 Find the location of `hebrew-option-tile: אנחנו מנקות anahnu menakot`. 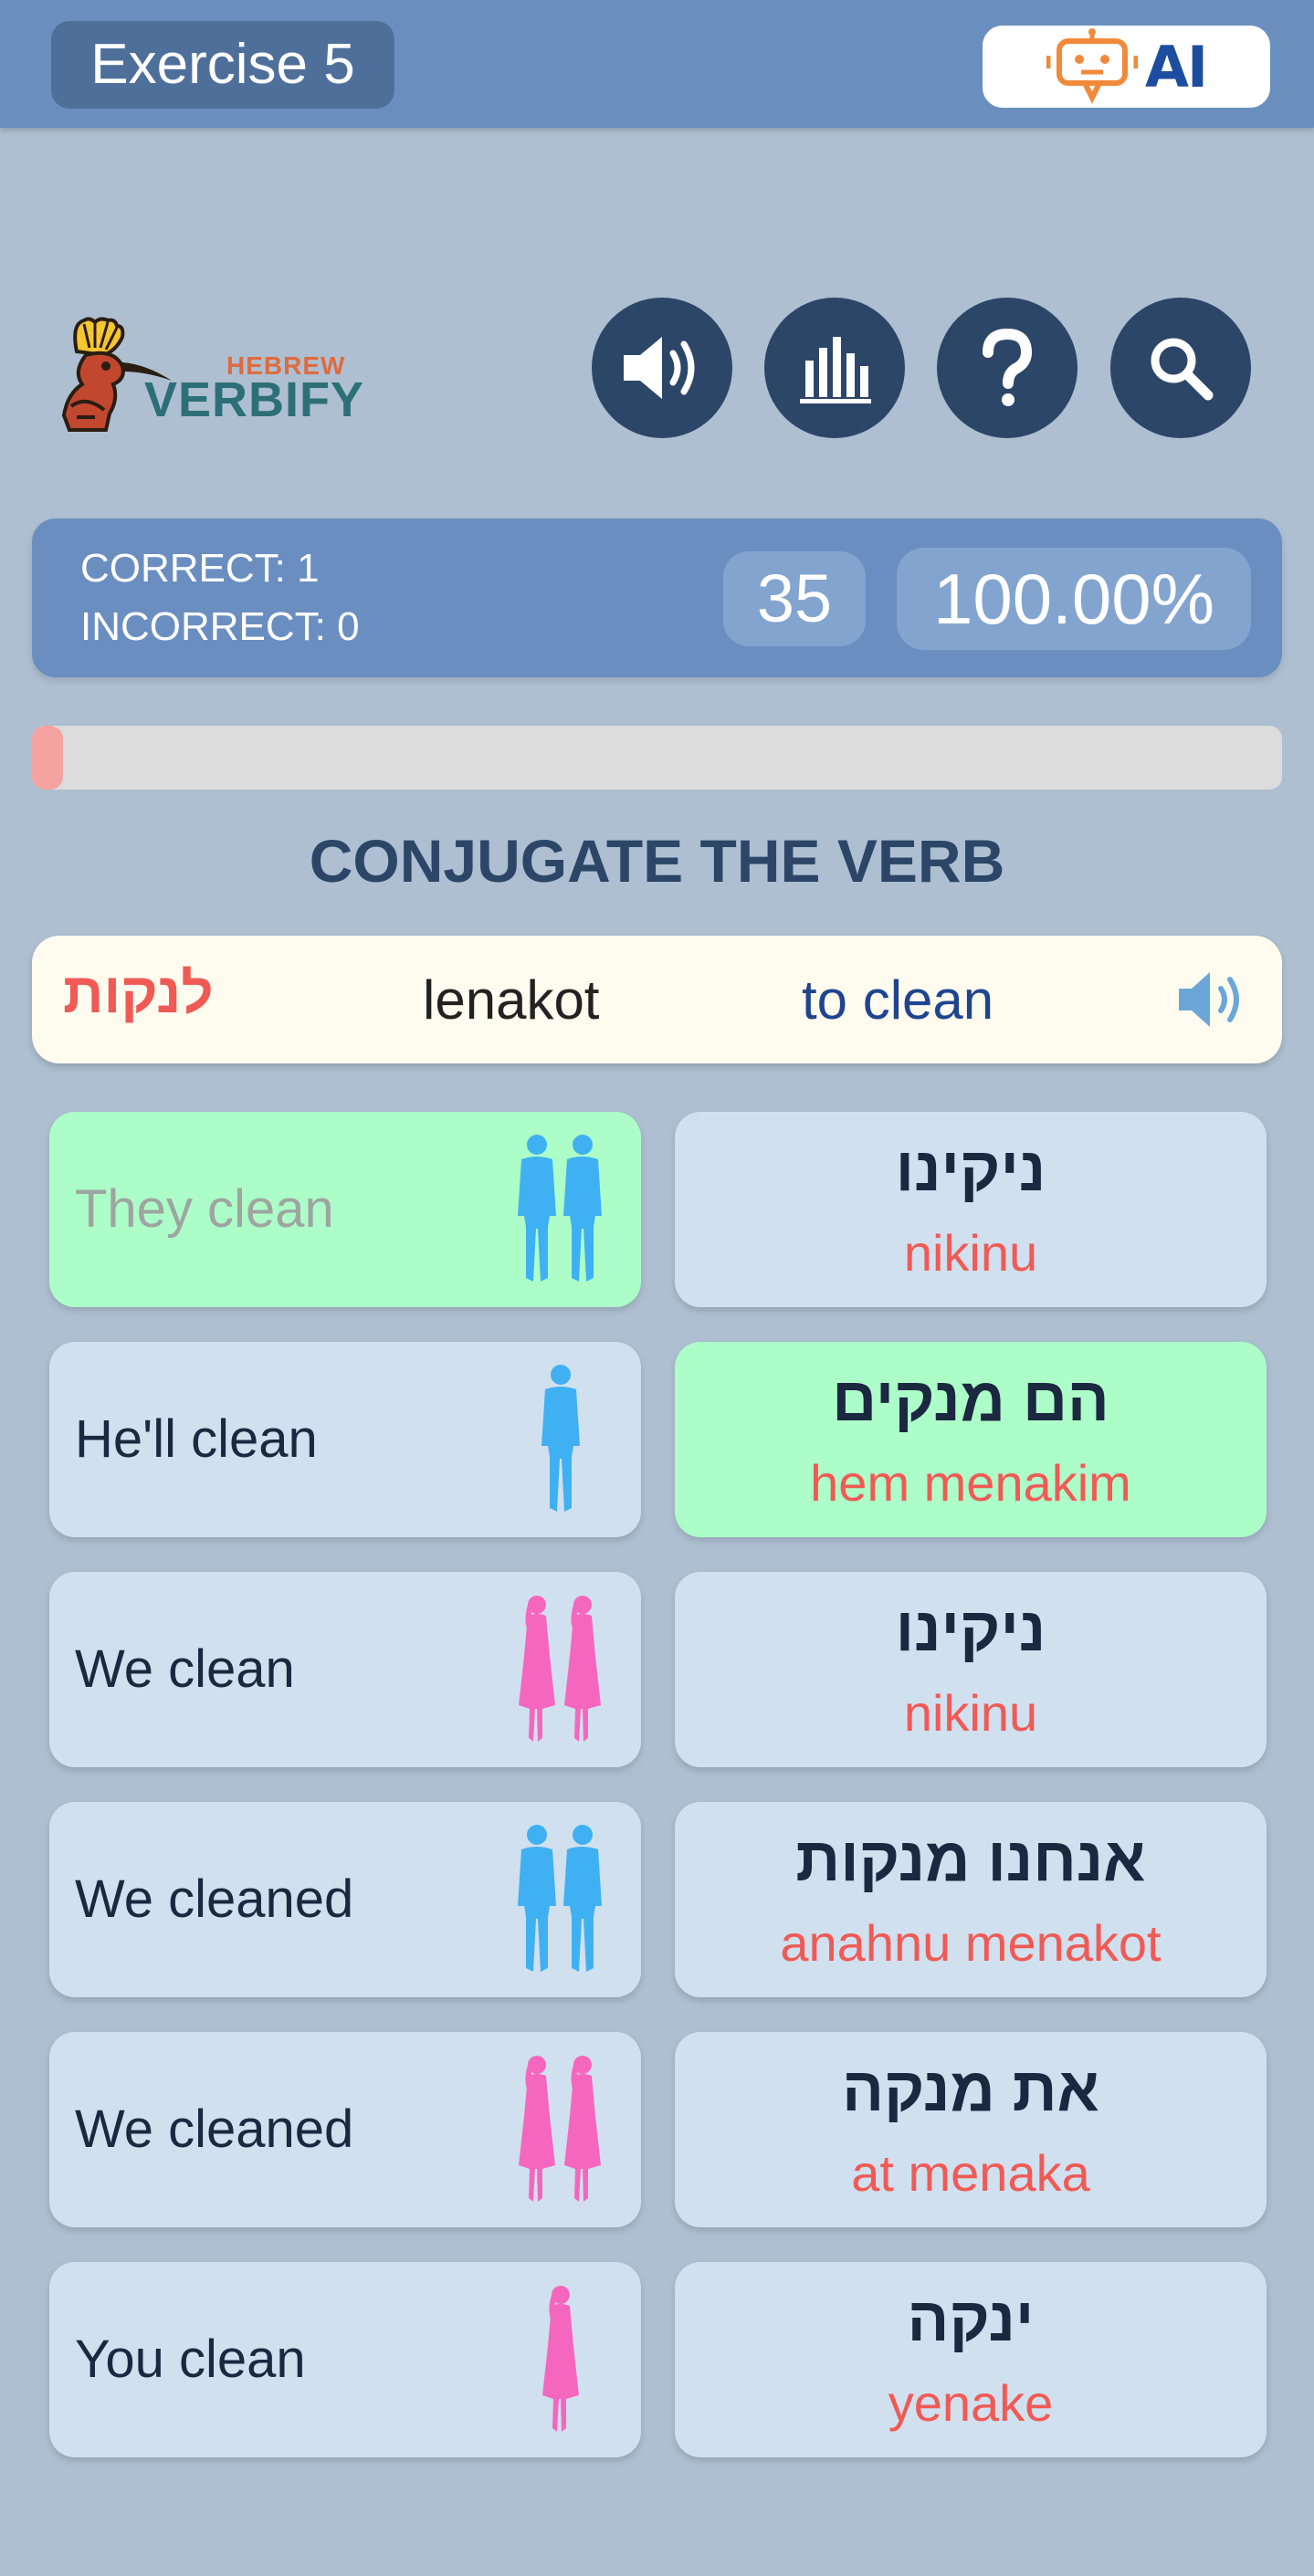

hebrew-option-tile: אנחנו מנקות anahnu menakot is located at coordinates (971, 1900).